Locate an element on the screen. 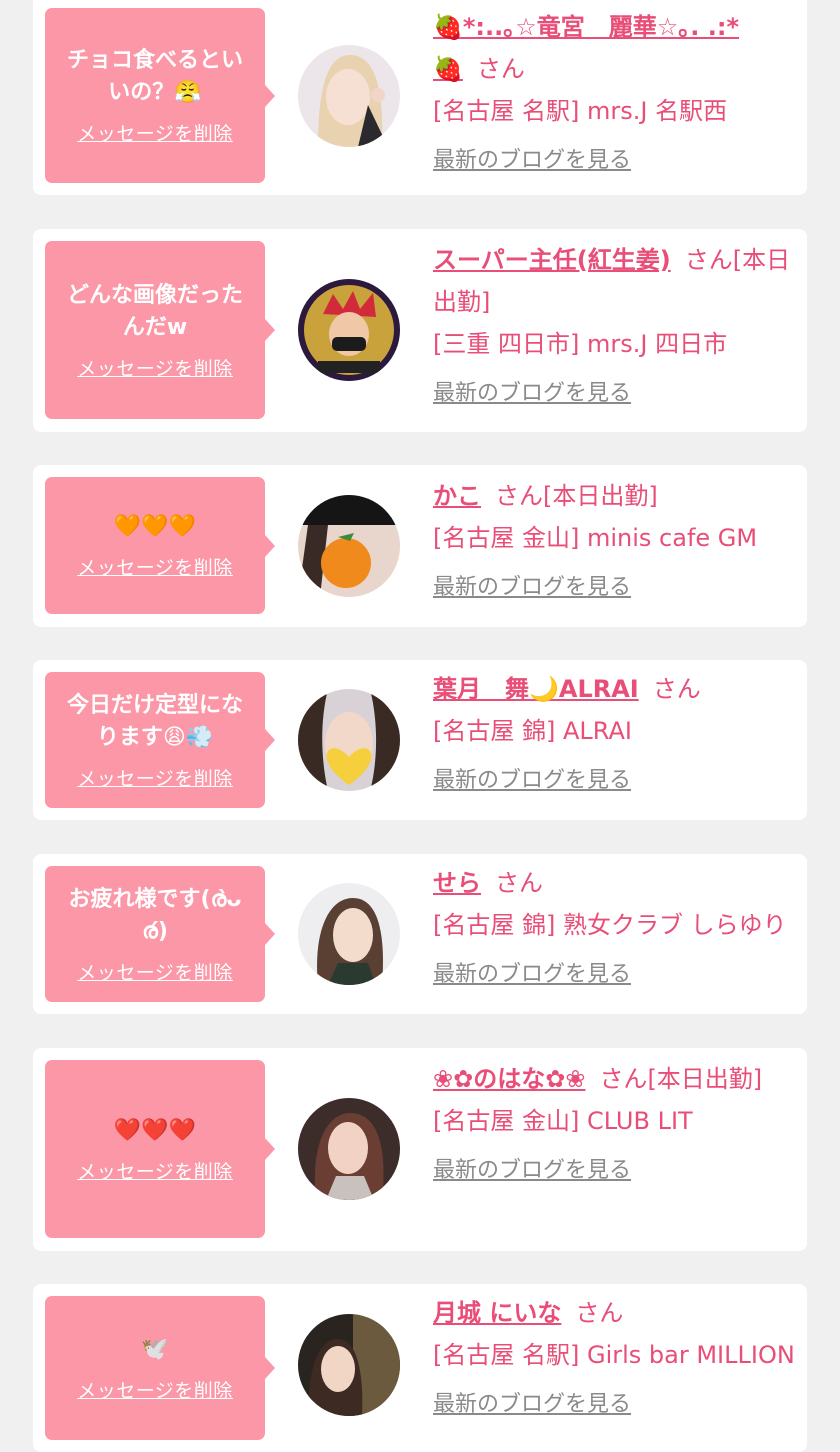  message-bubble: 今日だけ定型になります😩💨 メッセージを削除 is located at coordinates (160, 740).